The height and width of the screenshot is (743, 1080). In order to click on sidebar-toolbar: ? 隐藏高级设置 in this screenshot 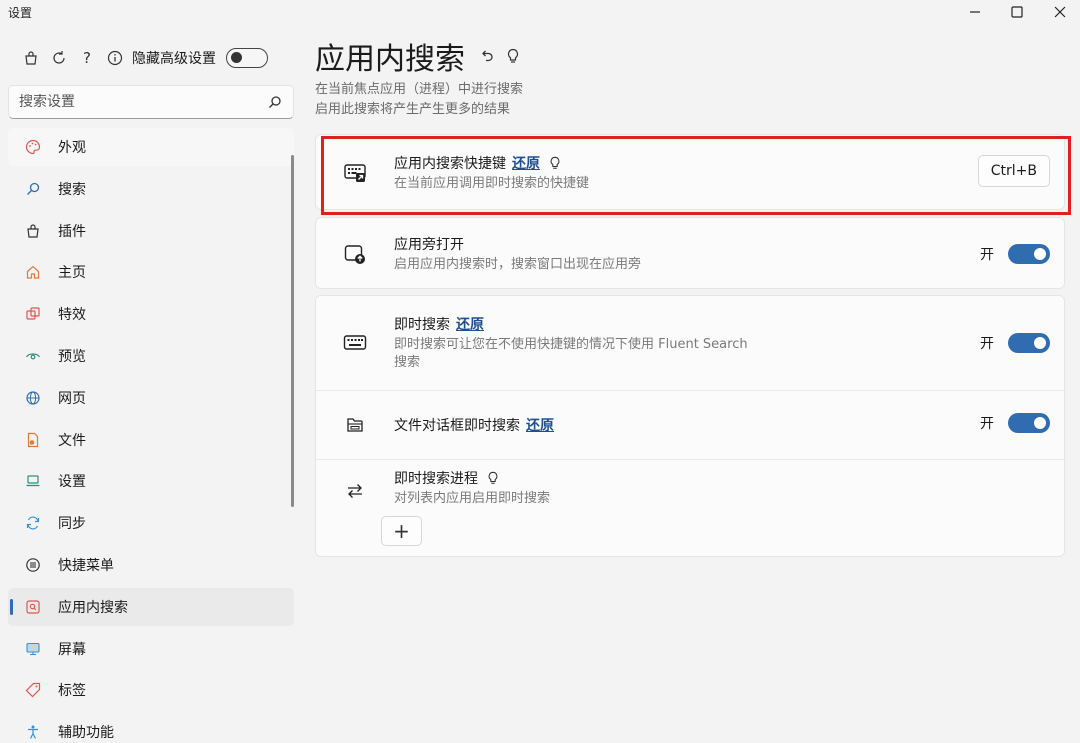, I will do `click(144, 58)`.